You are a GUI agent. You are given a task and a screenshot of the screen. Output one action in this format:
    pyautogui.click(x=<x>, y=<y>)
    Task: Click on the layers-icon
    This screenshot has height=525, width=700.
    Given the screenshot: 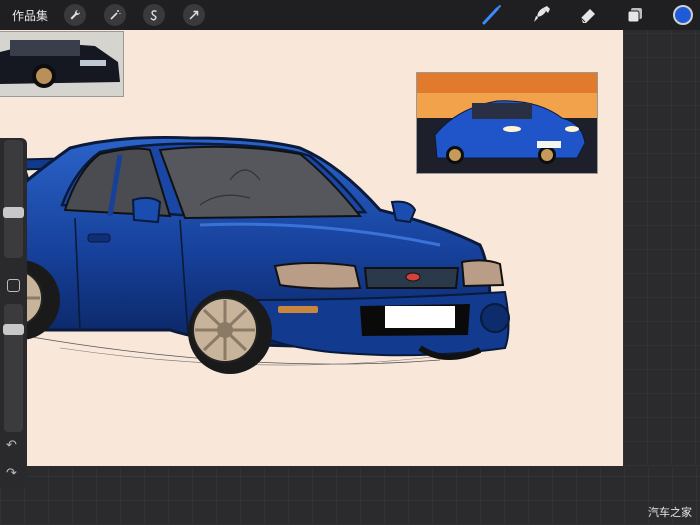 What is the action you would take?
    pyautogui.click(x=635, y=15)
    